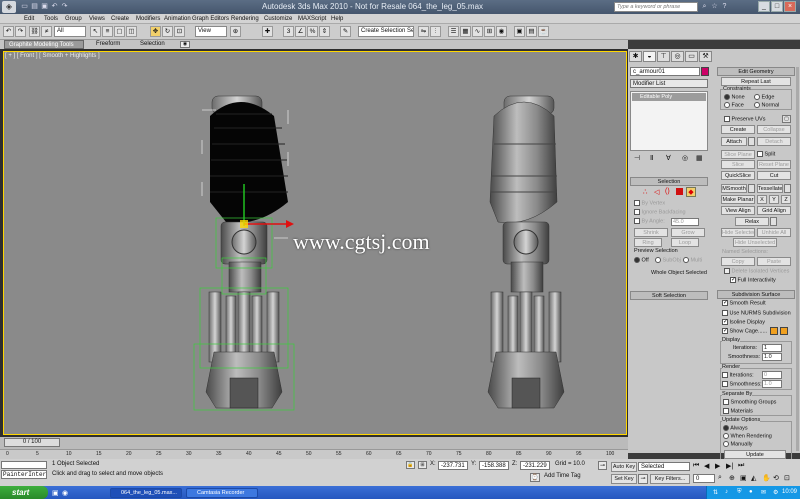 The image size is (800, 499). What do you see at coordinates (664, 466) in the screenshot?
I see `selected-key-dropdown: Selected` at bounding box center [664, 466].